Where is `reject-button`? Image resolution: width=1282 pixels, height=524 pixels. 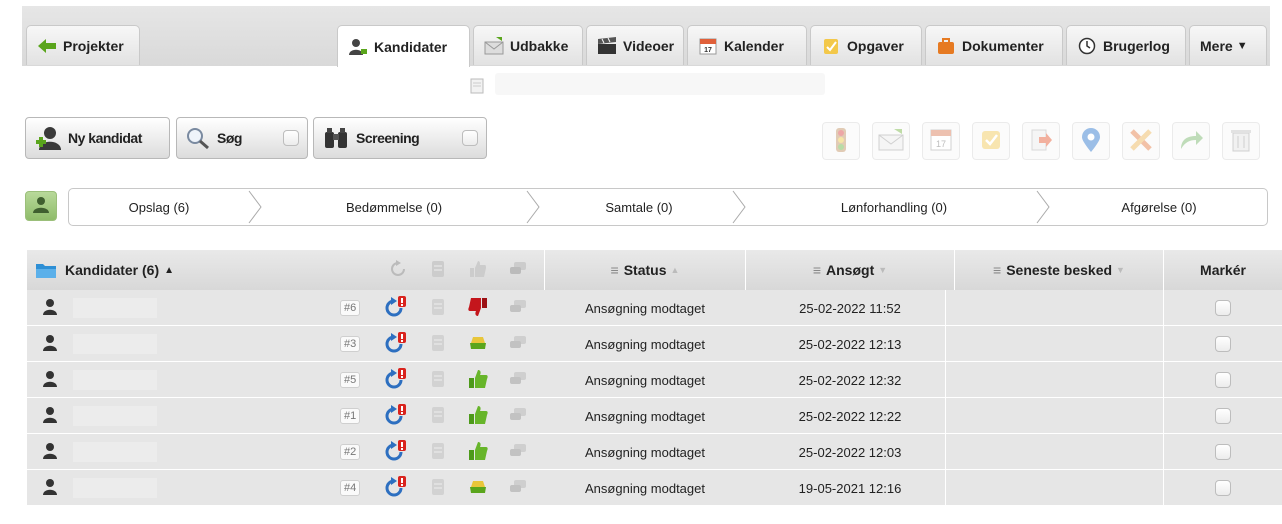 reject-button is located at coordinates (1141, 141).